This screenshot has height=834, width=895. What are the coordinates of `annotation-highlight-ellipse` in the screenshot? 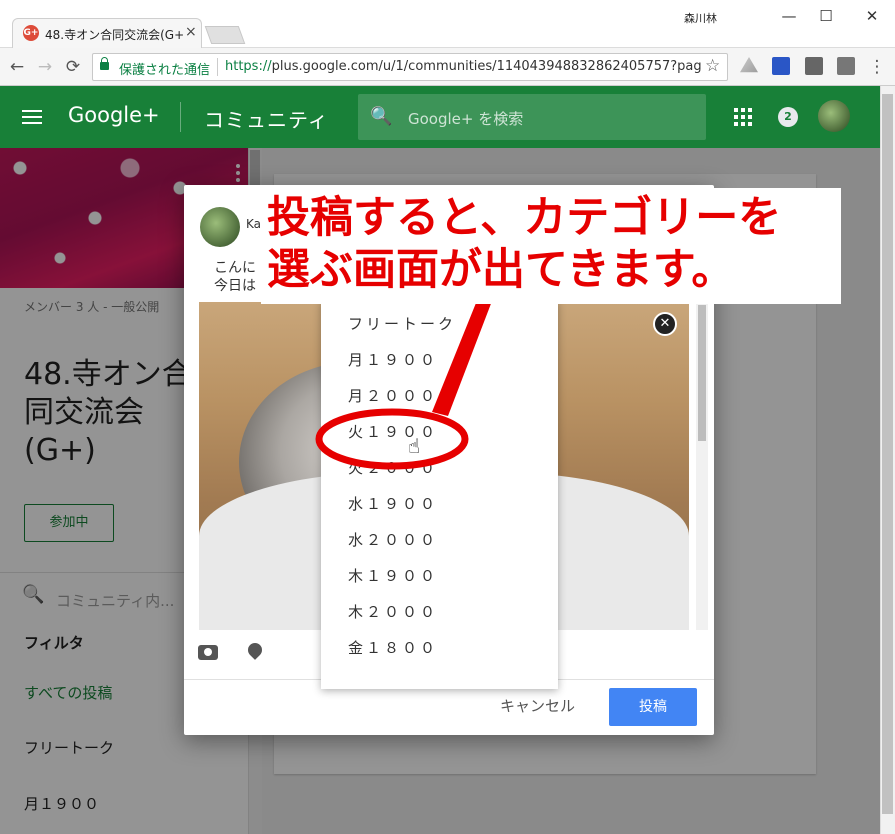 It's located at (392, 439).